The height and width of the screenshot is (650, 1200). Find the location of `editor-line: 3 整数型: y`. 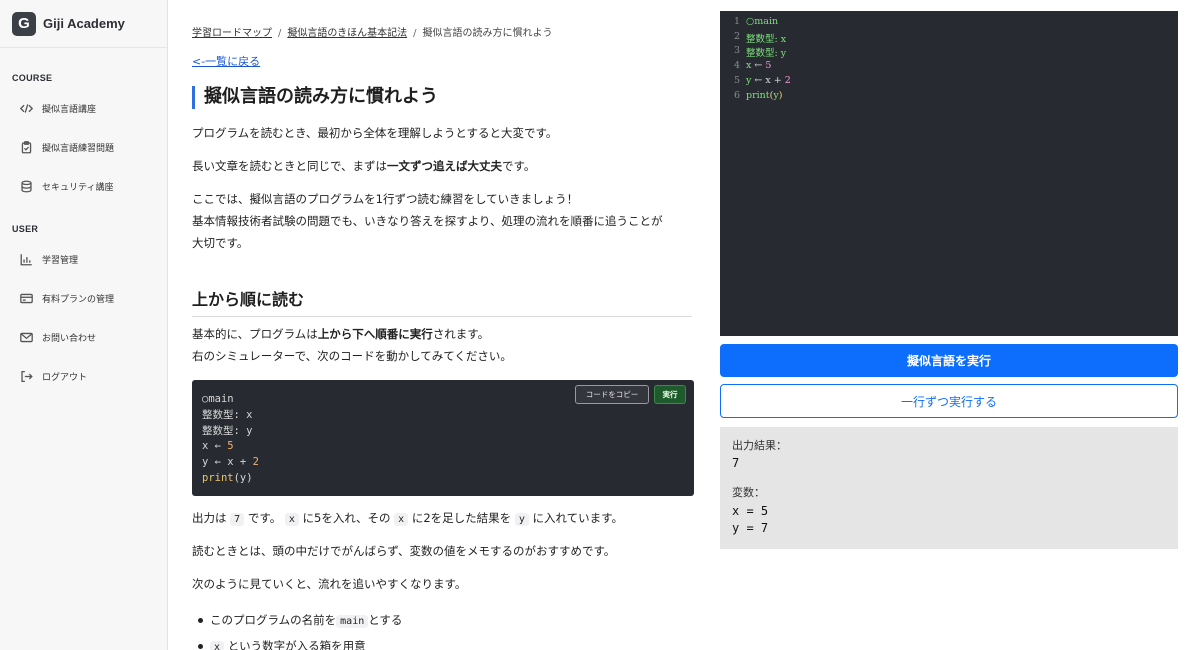

editor-line: 3 整数型: y is located at coordinates (753, 52).